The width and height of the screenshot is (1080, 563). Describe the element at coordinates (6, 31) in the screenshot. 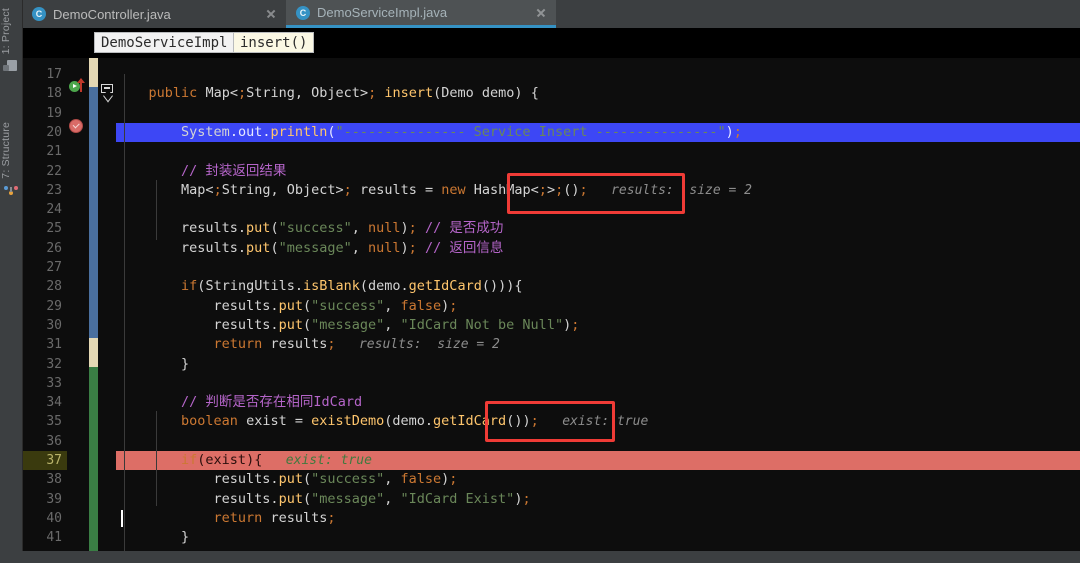

I see `sidebar-item-project-label: 1: Project` at that location.